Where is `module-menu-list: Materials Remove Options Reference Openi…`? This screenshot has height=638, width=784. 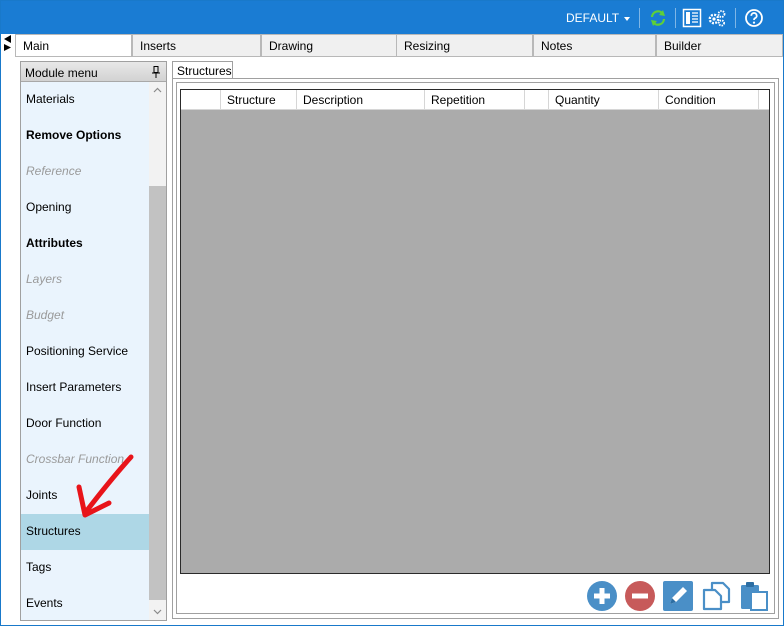 module-menu-list: Materials Remove Options Reference Openi… is located at coordinates (85, 352).